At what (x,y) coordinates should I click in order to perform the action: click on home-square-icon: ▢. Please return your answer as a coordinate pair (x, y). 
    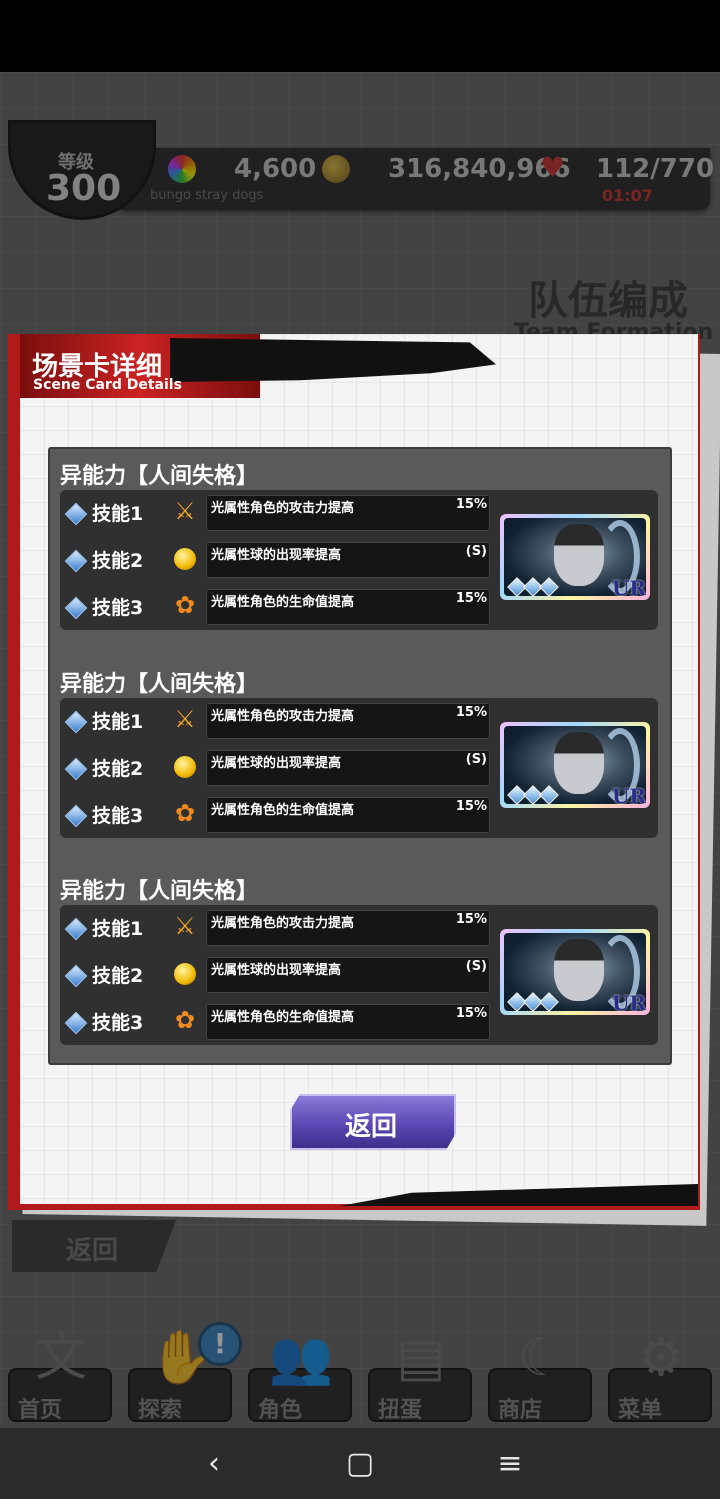
    Looking at the image, I should click on (360, 1464).